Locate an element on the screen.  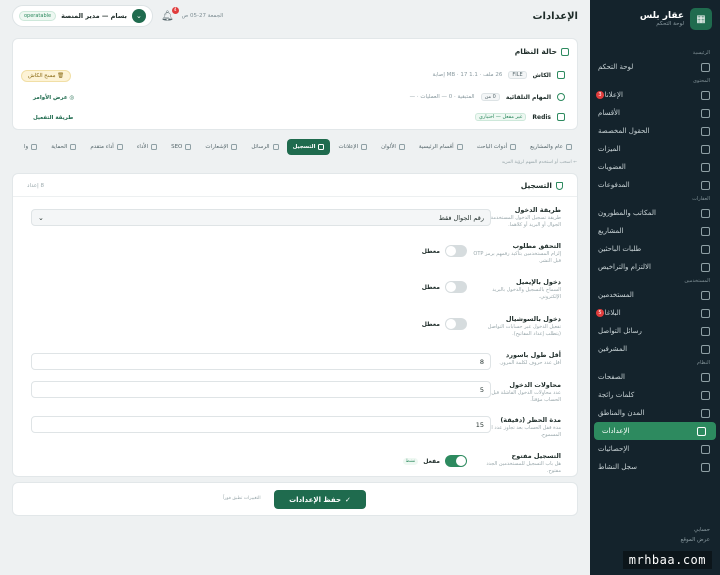
sidebar-item-label: المستخدمين is located at coordinates (616, 295).